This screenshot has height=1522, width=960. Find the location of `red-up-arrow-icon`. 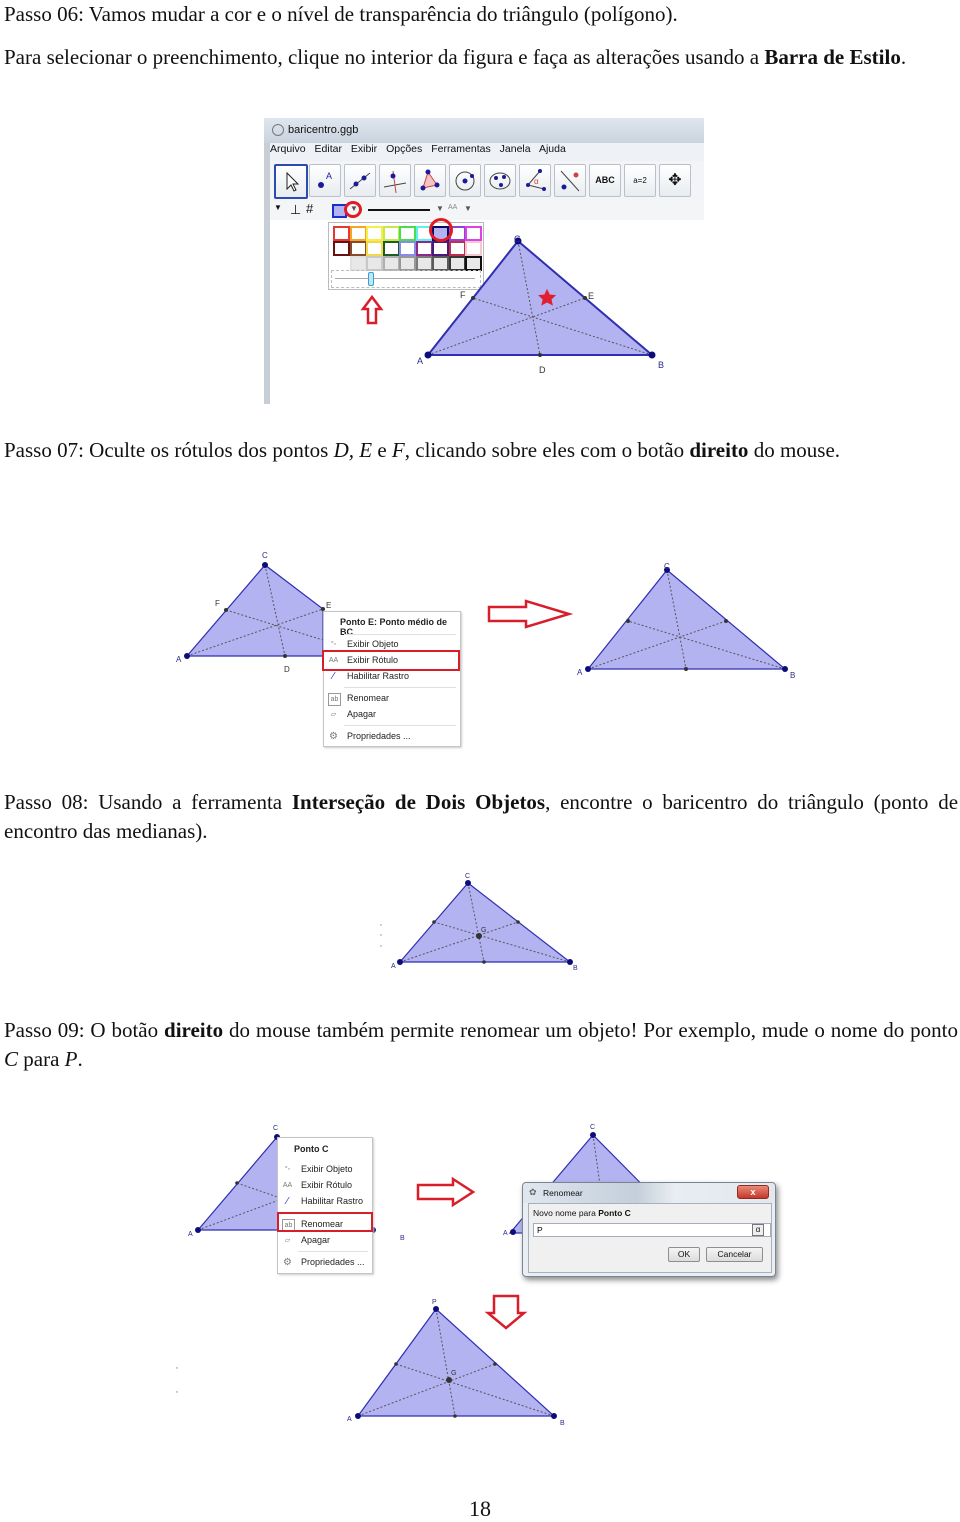

red-up-arrow-icon is located at coordinates (372, 309).